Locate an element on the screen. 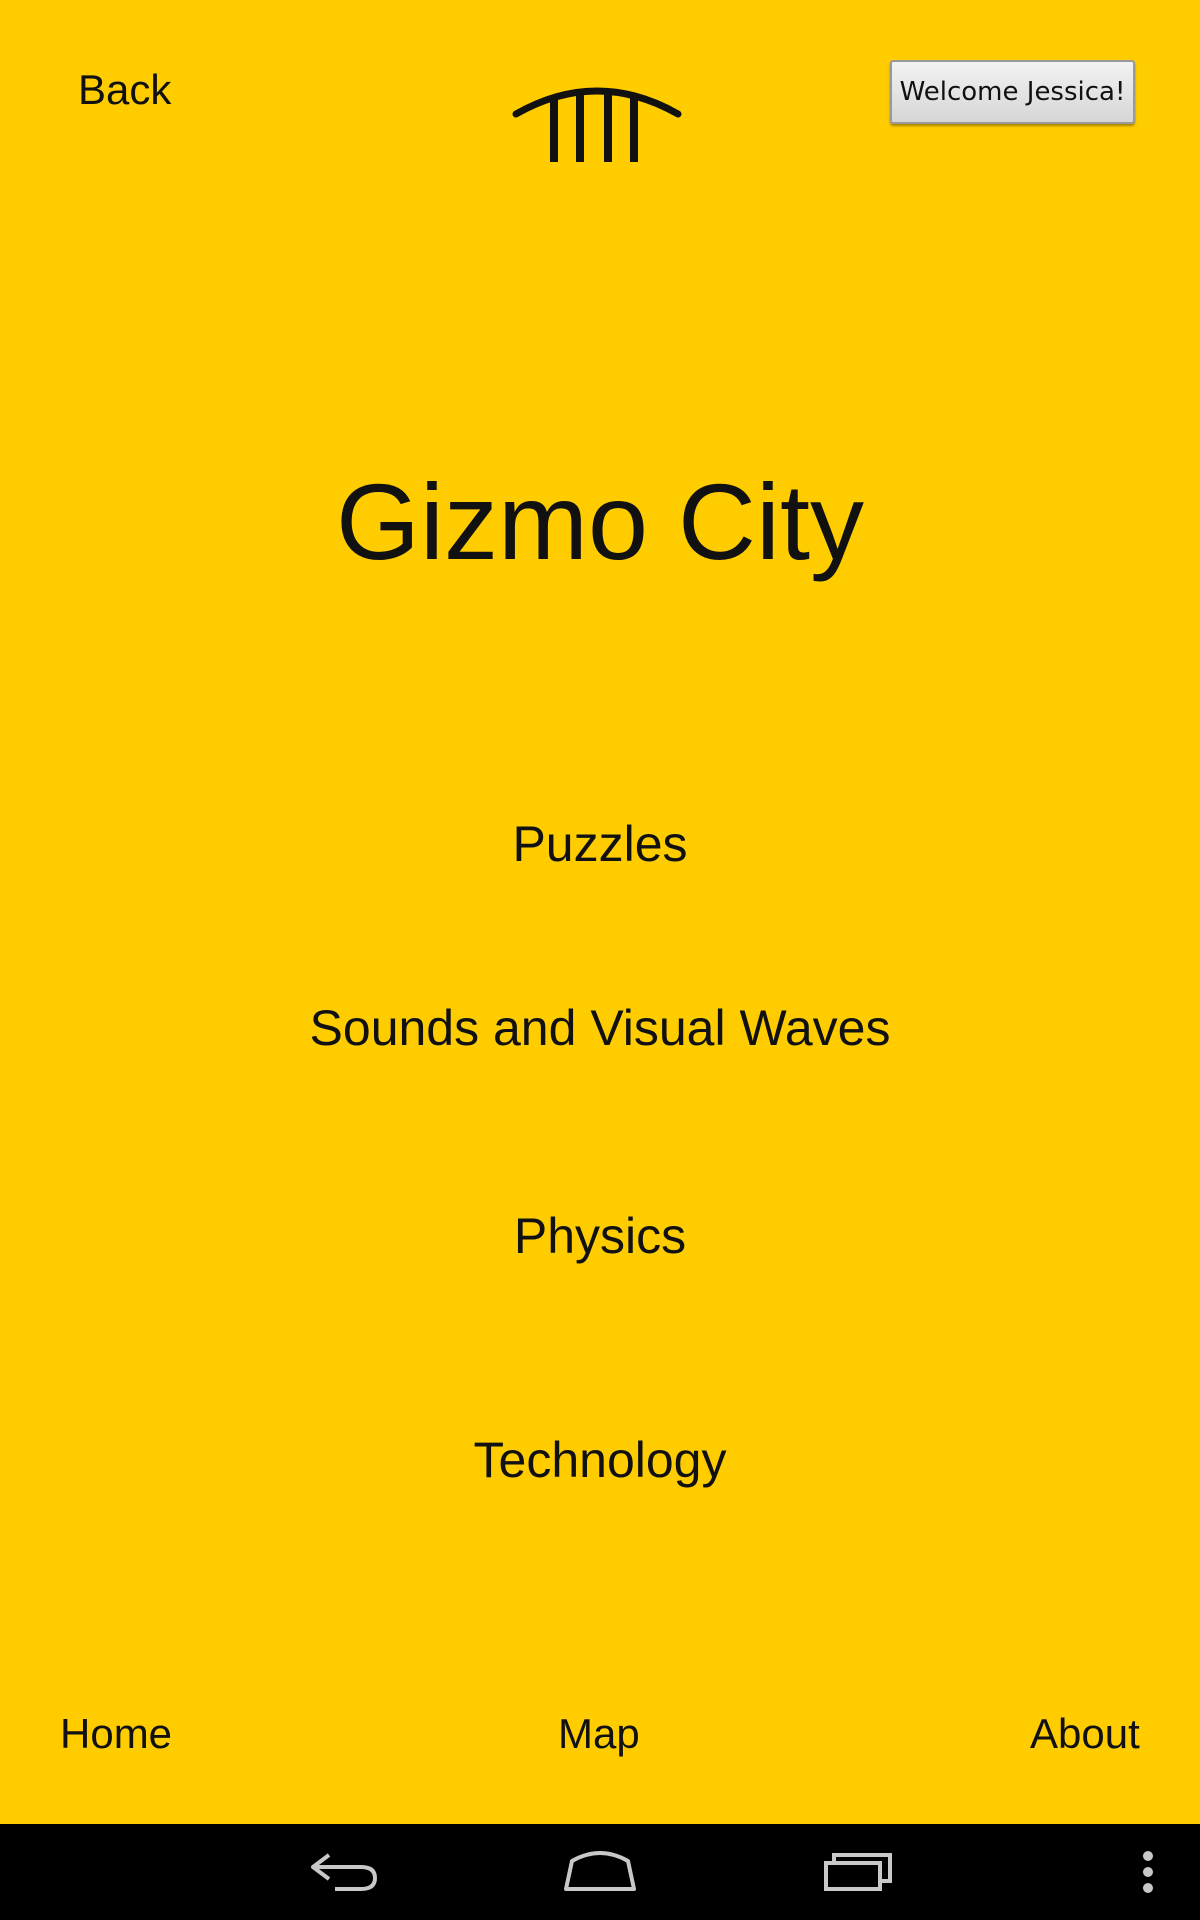 This screenshot has height=1920, width=1200. system-home-button is located at coordinates (600, 1872).